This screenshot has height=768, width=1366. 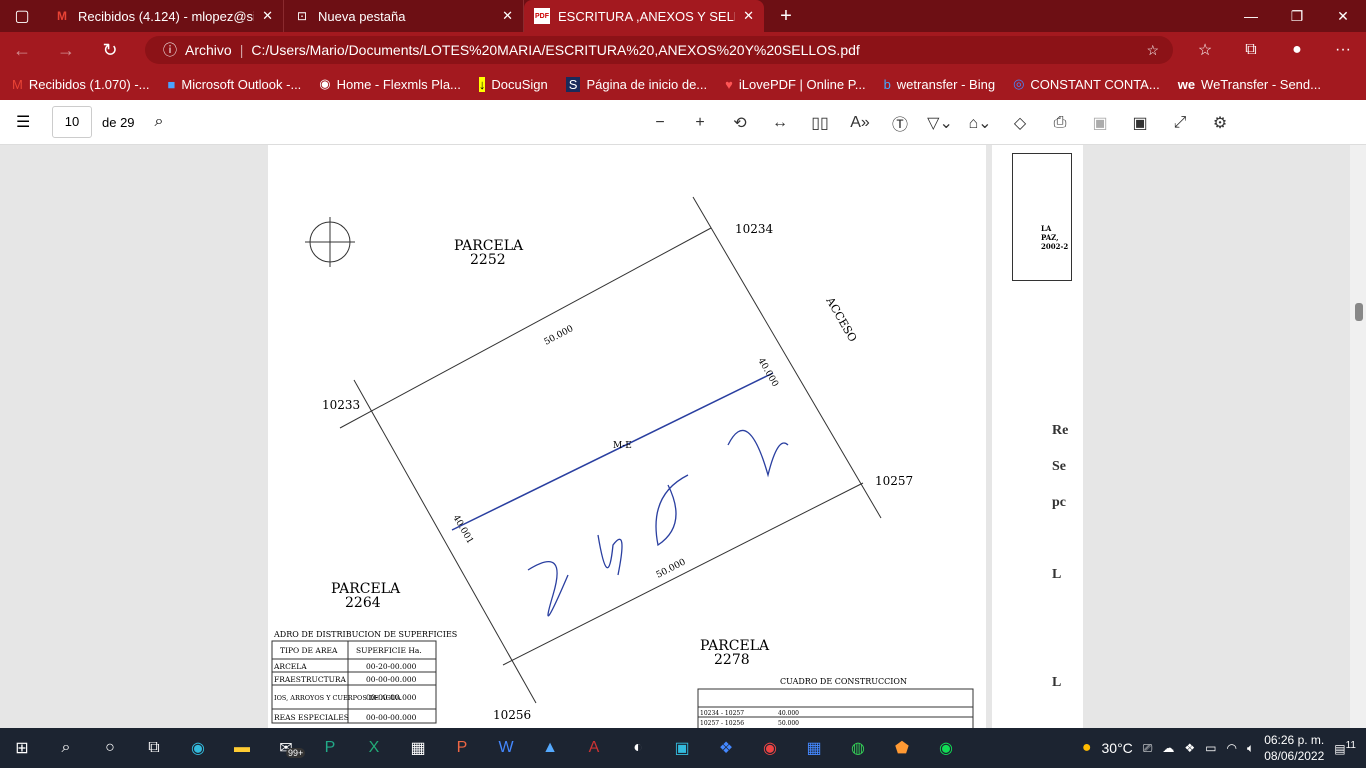 I want to click on profile-avatar: ●, so click(x=1297, y=50).